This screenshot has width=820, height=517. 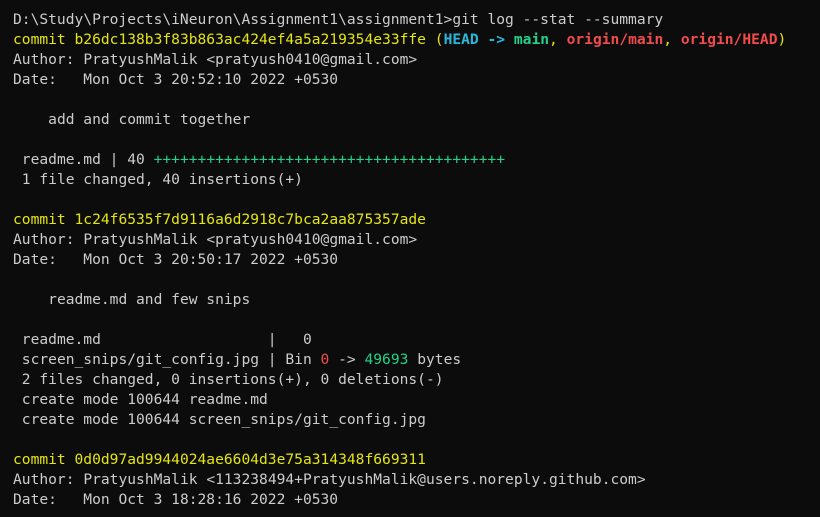 What do you see at coordinates (144, 399) in the screenshot?
I see `create-mode-text: create mode 100644 readme.md` at bounding box center [144, 399].